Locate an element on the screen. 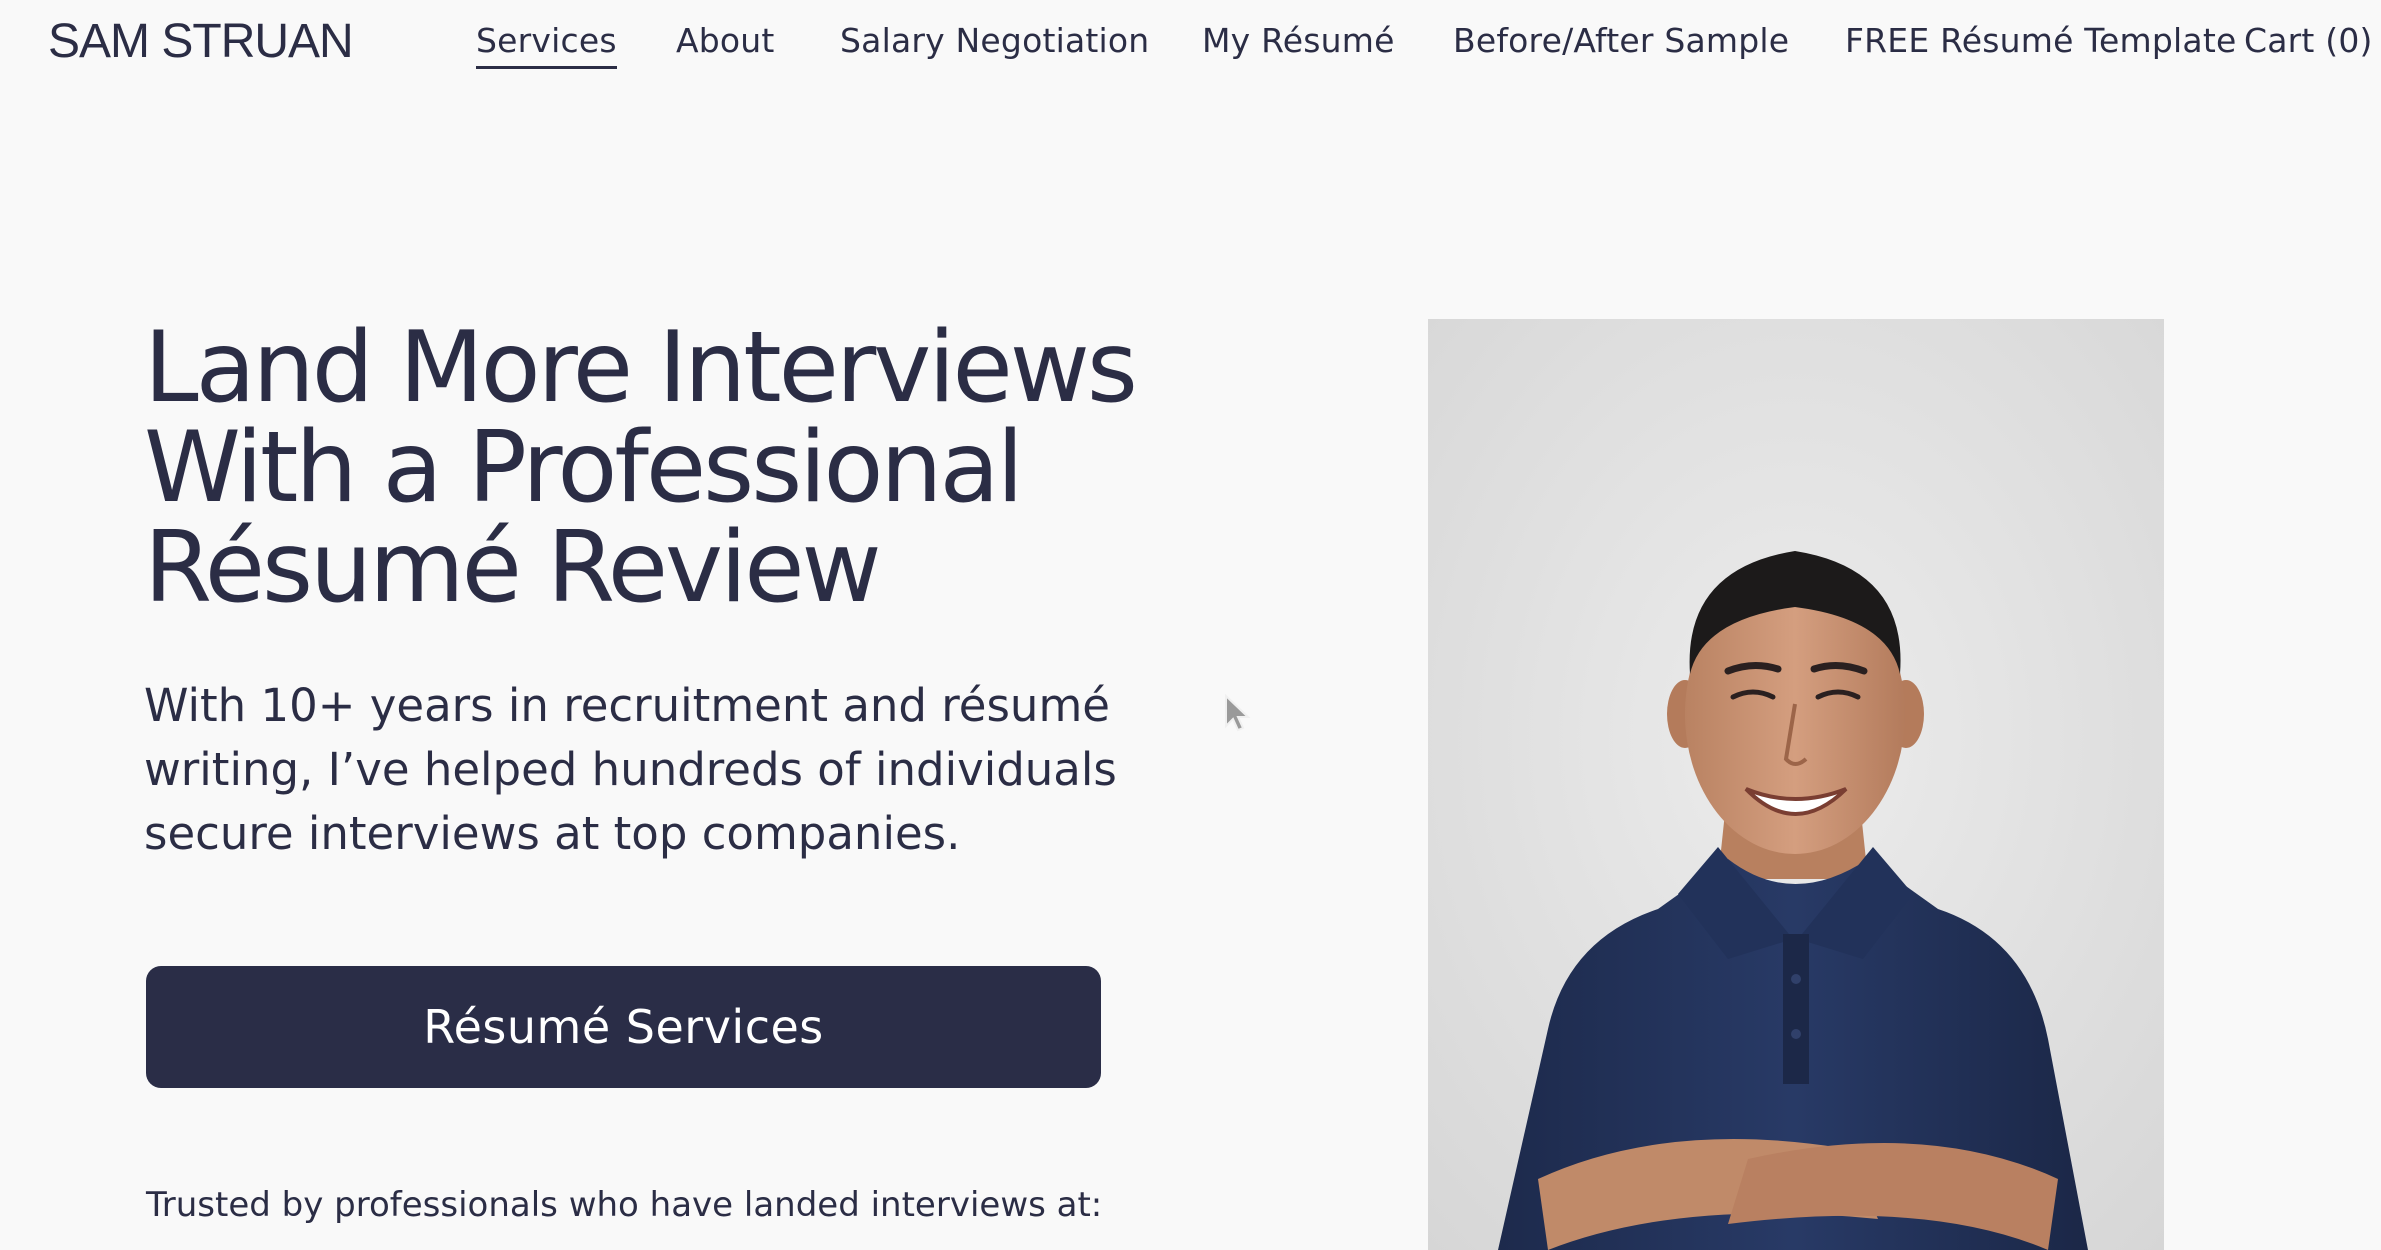  nav-link-cart: Cart (0) is located at coordinates (2308, 41).